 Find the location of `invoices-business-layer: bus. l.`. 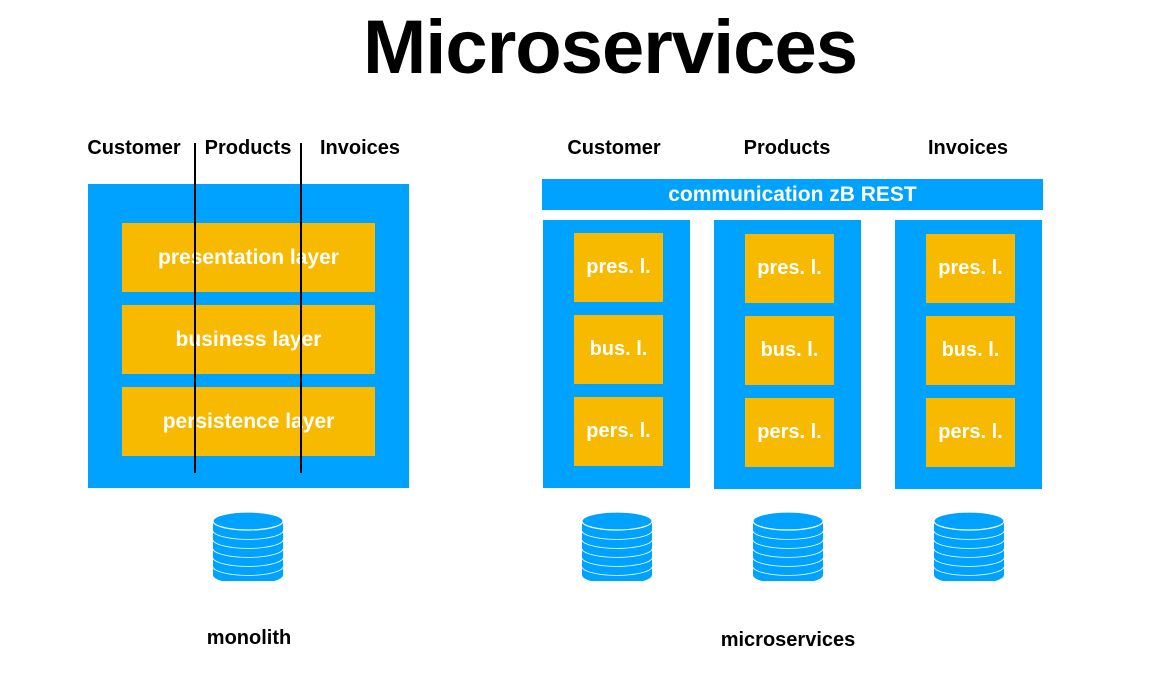

invoices-business-layer: bus. l. is located at coordinates (970, 350).